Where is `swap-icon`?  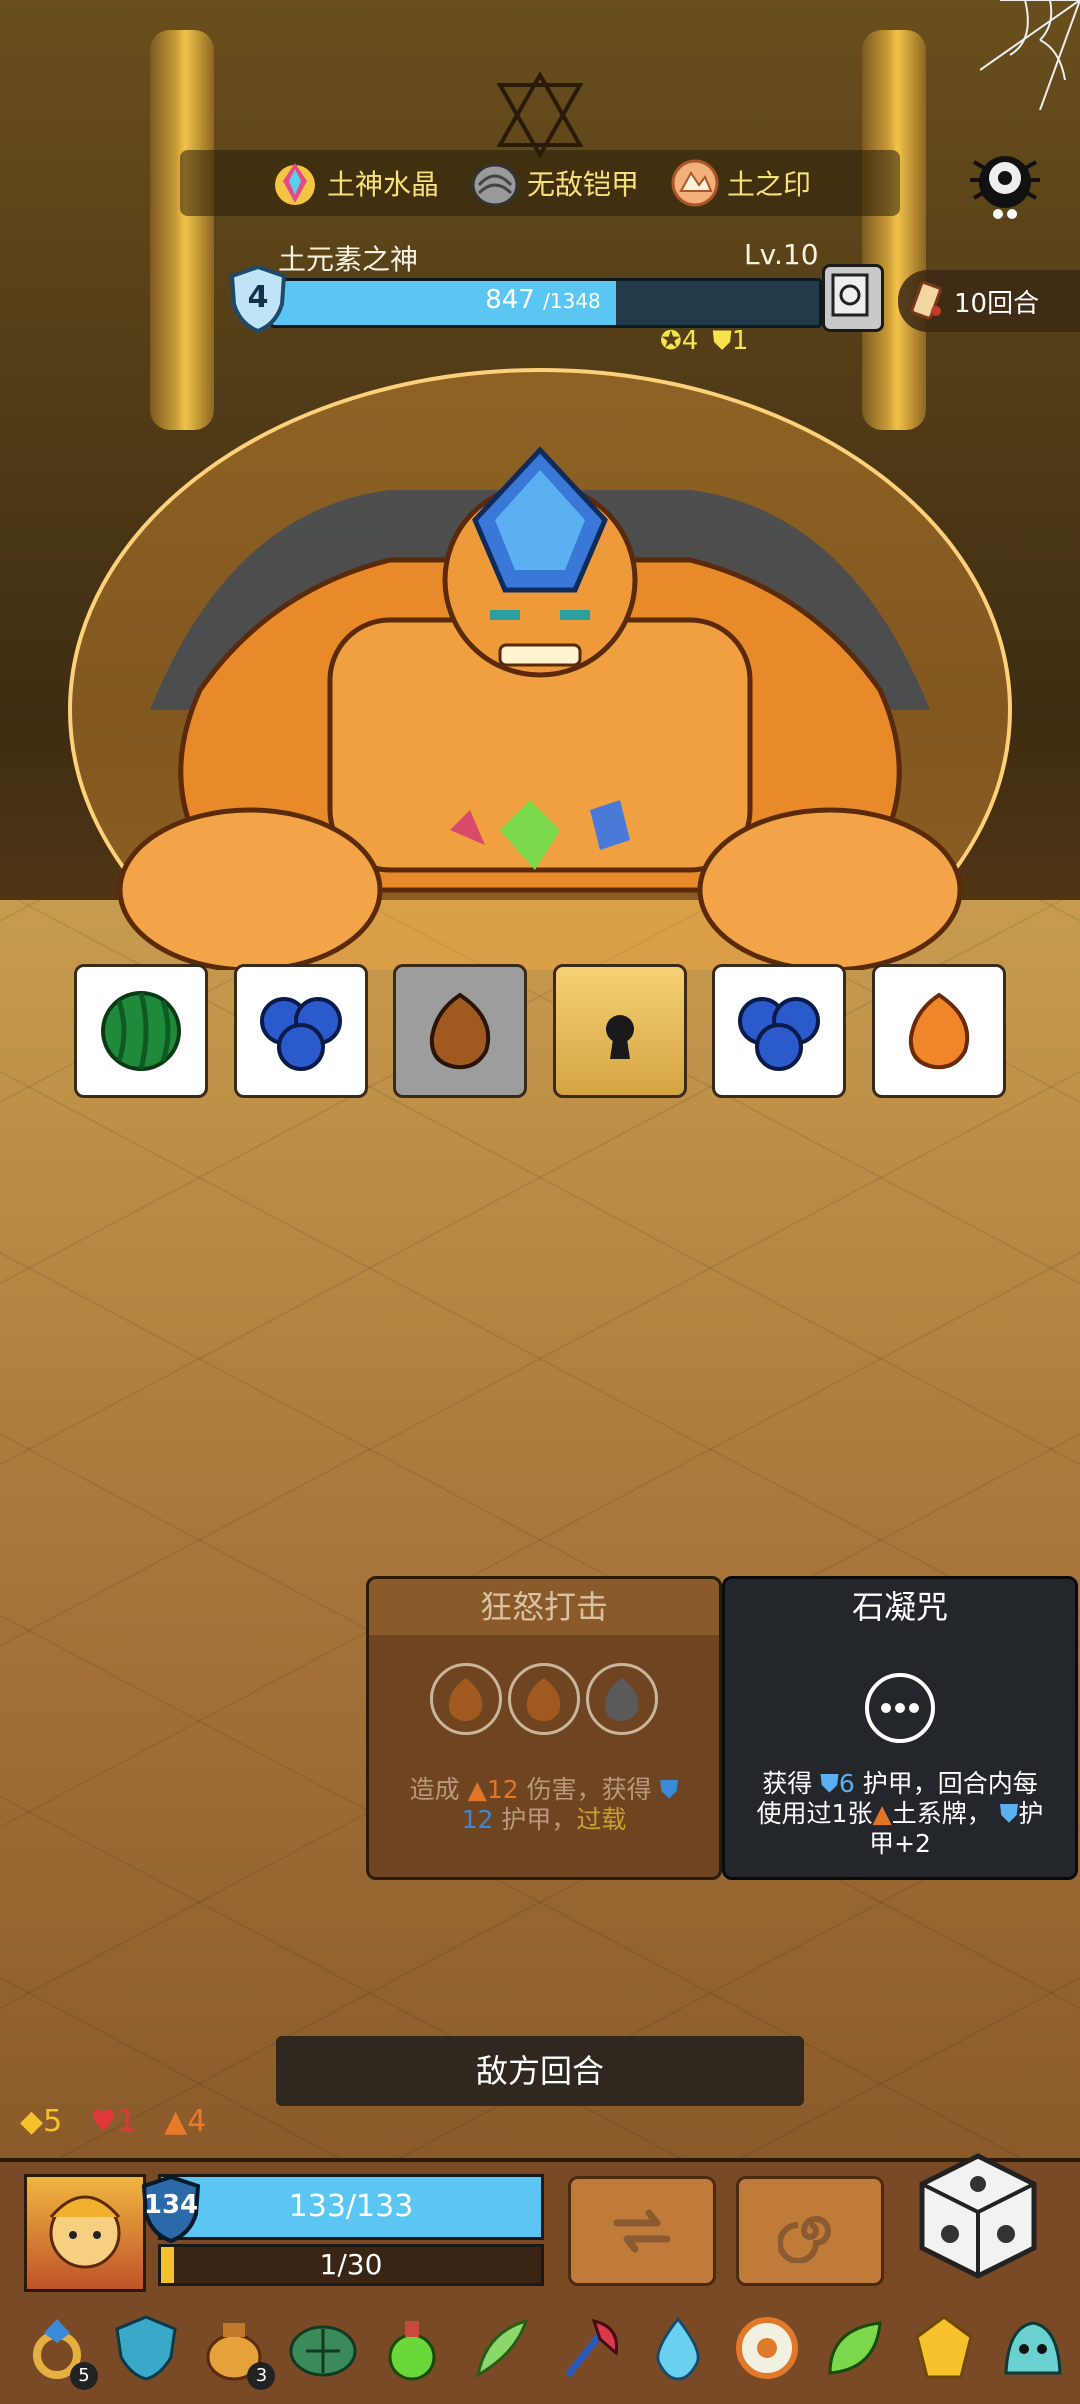
swap-icon is located at coordinates (642, 2231).